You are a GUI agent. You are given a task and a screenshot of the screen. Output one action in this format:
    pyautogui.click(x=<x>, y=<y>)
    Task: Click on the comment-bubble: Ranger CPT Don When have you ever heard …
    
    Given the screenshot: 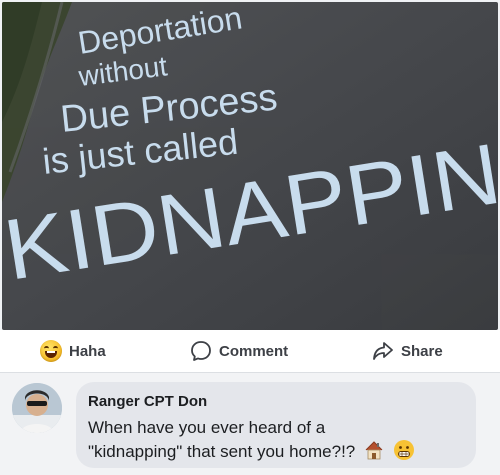 What is the action you would take?
    pyautogui.click(x=276, y=425)
    